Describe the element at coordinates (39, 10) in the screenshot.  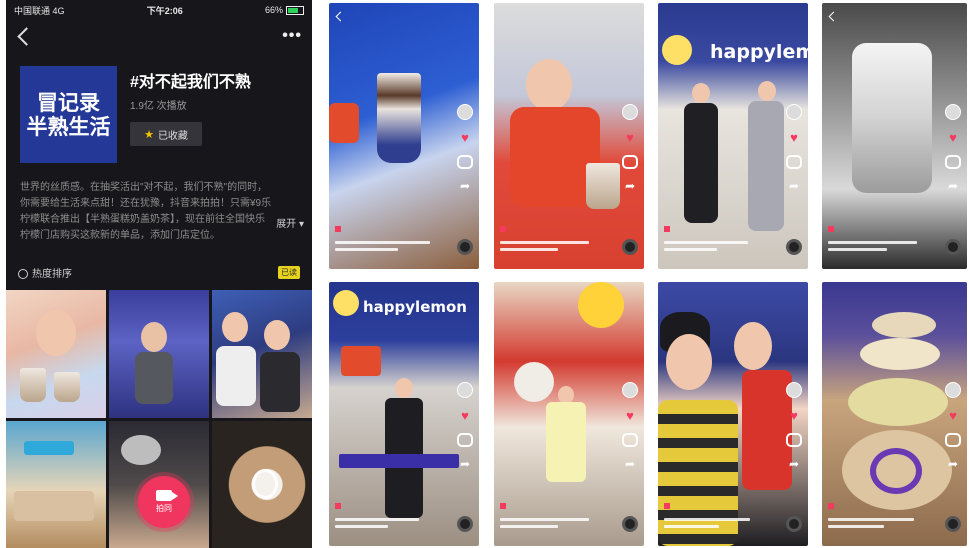
I see `carrier-label: 中国联通 4G` at that location.